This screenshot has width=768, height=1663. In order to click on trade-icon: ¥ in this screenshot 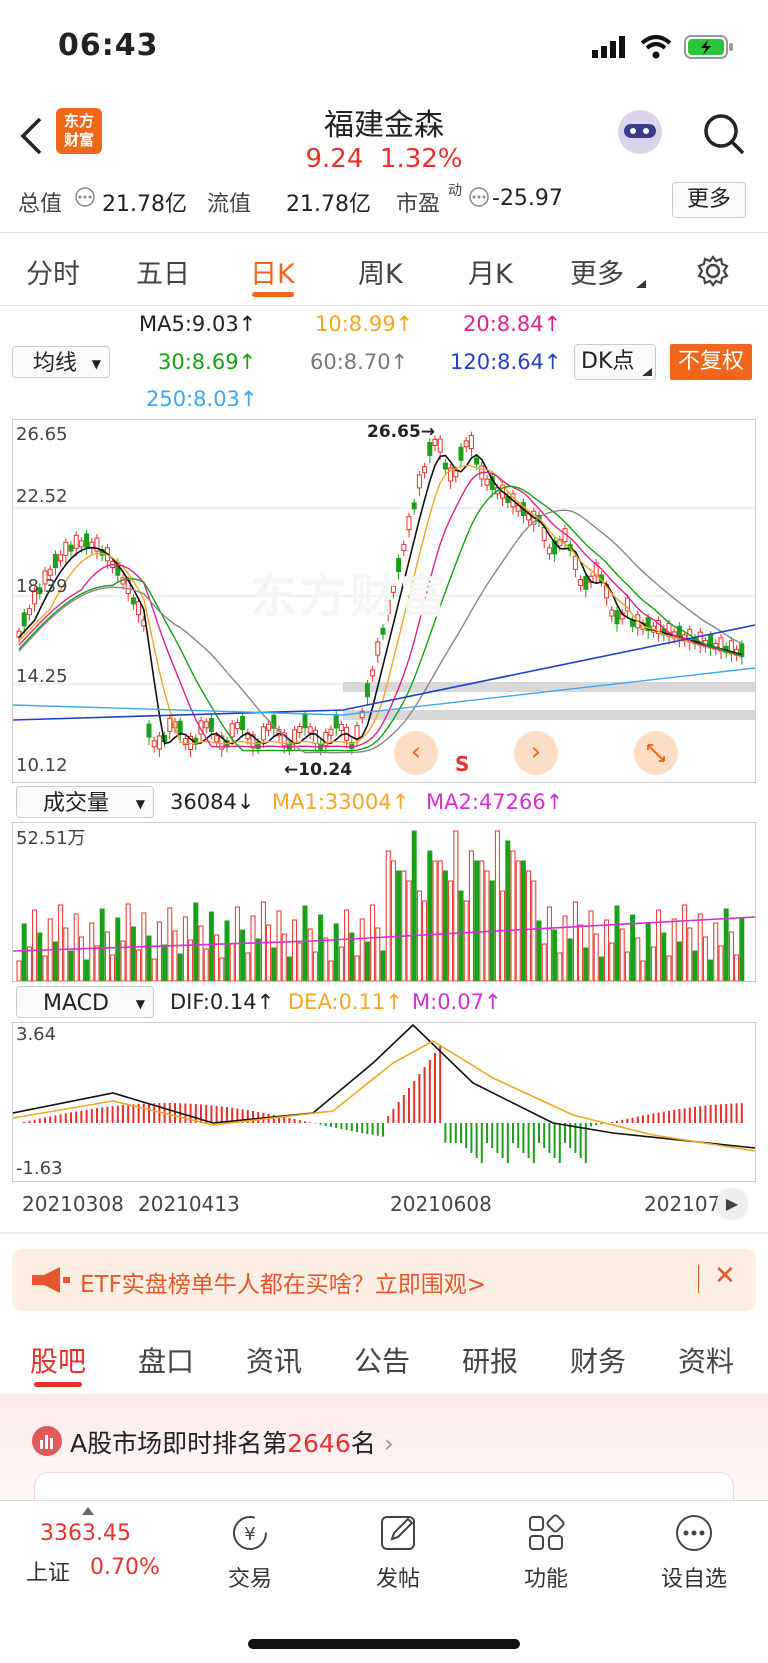, I will do `click(250, 1533)`.